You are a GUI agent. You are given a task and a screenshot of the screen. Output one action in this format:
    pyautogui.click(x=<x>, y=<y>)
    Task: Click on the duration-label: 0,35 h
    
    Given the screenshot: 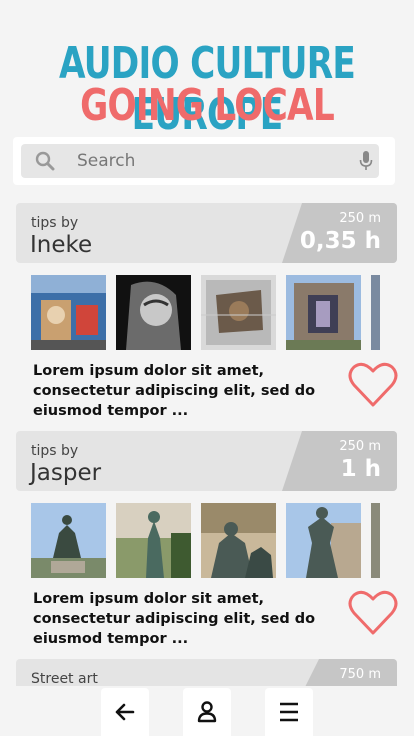 What is the action you would take?
    pyautogui.click(x=340, y=241)
    